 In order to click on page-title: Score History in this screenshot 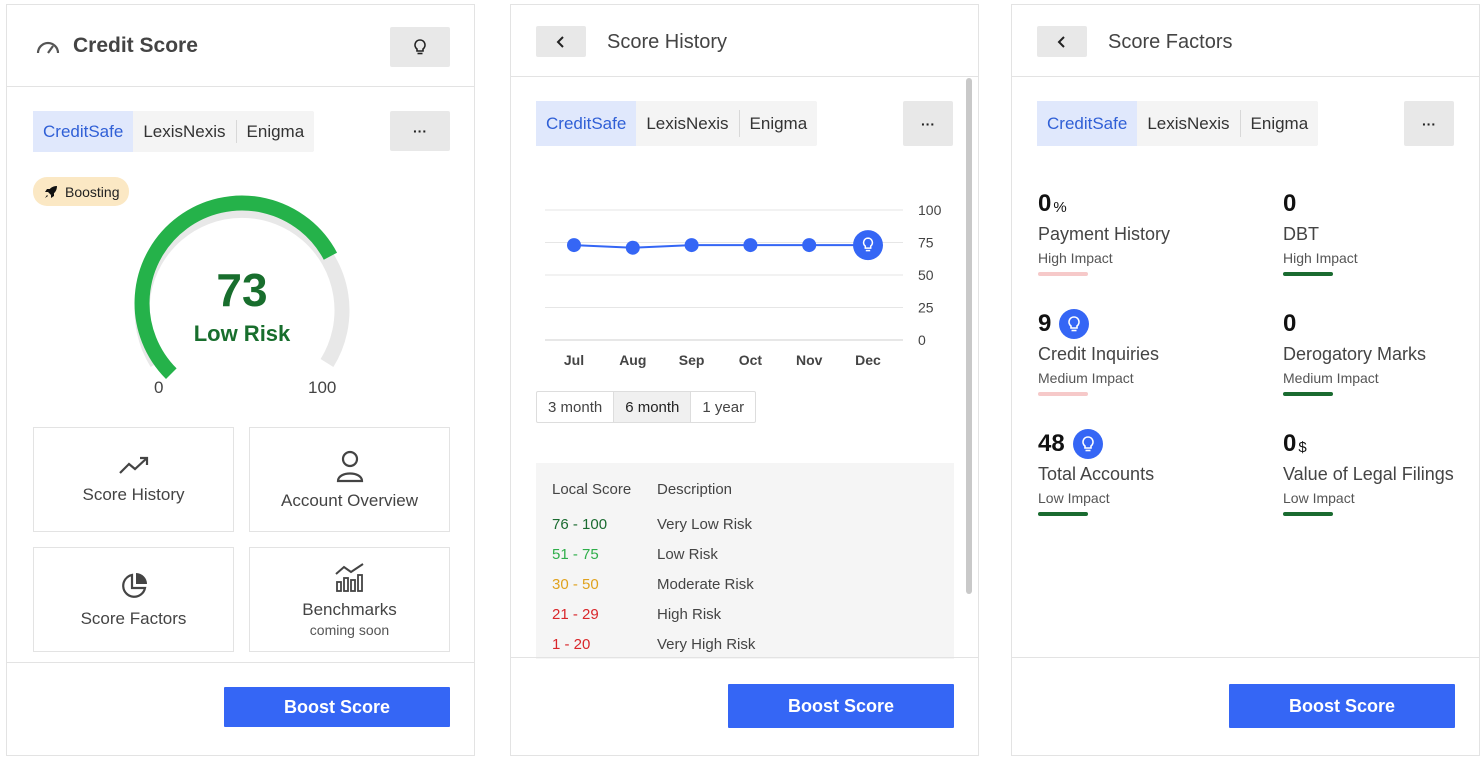, I will do `click(667, 42)`.